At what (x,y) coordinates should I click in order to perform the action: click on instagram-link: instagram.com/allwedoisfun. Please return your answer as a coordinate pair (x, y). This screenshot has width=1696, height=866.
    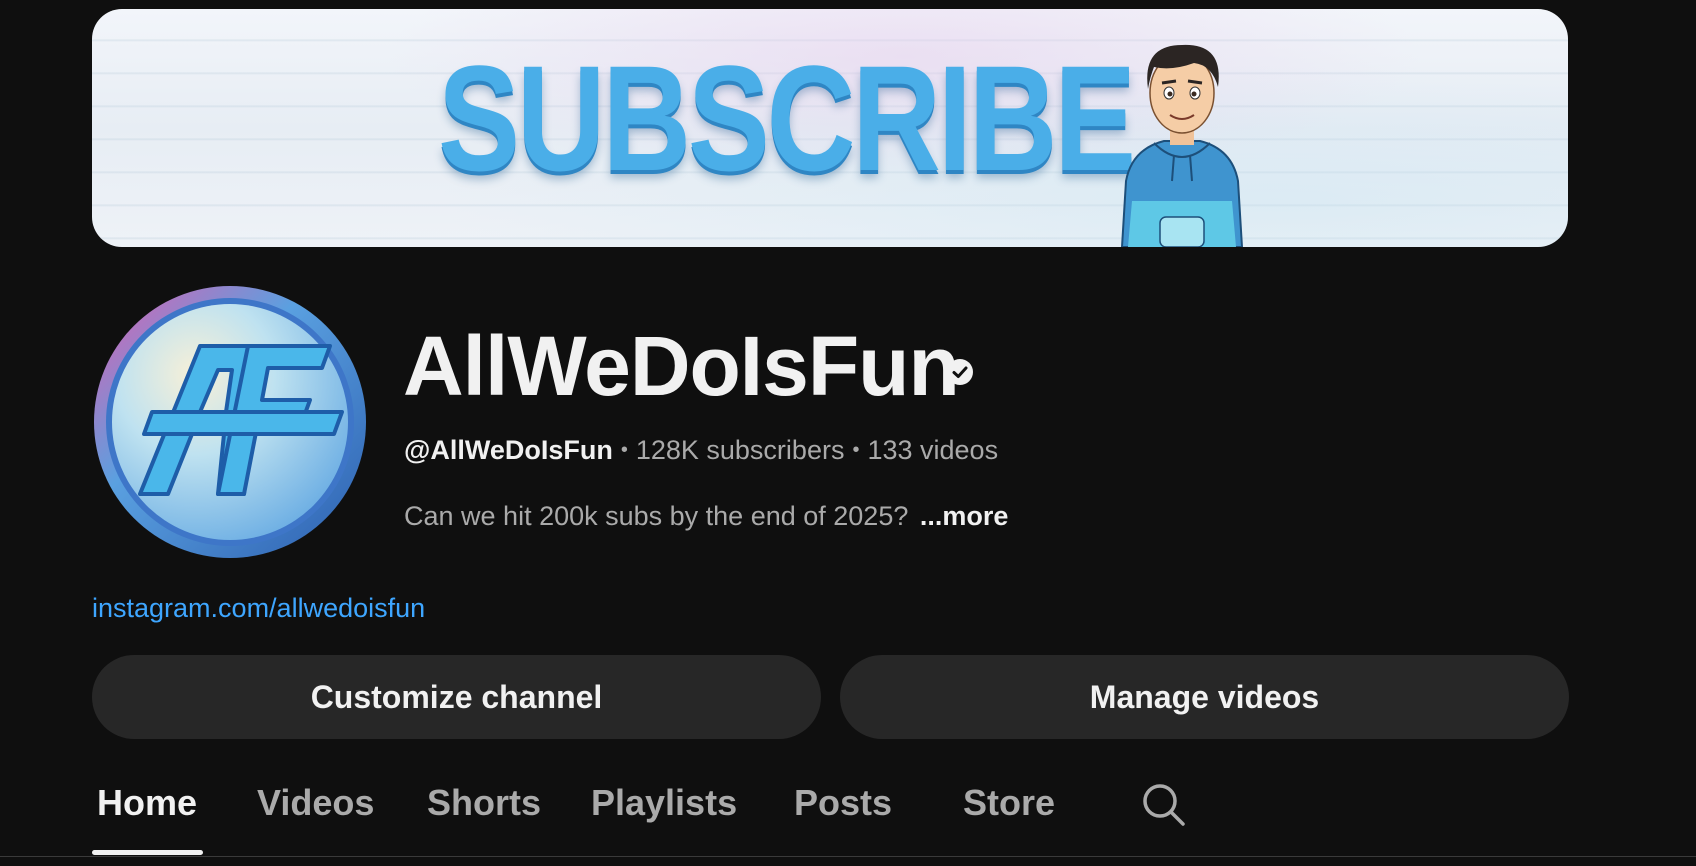
    Looking at the image, I should click on (258, 608).